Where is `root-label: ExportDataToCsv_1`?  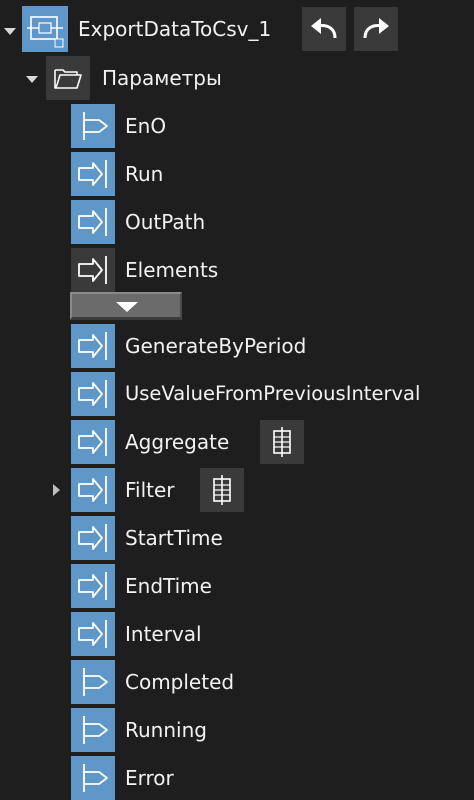 root-label: ExportDataToCsv_1 is located at coordinates (174, 29).